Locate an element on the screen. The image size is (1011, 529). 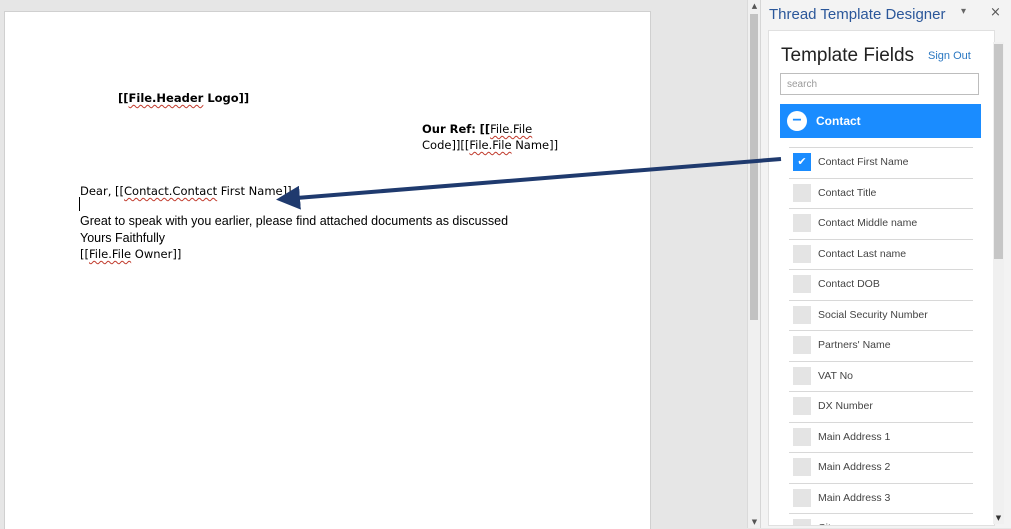
our-ref-line-2: Code]][[File.File Name]] is located at coordinates (490, 145).